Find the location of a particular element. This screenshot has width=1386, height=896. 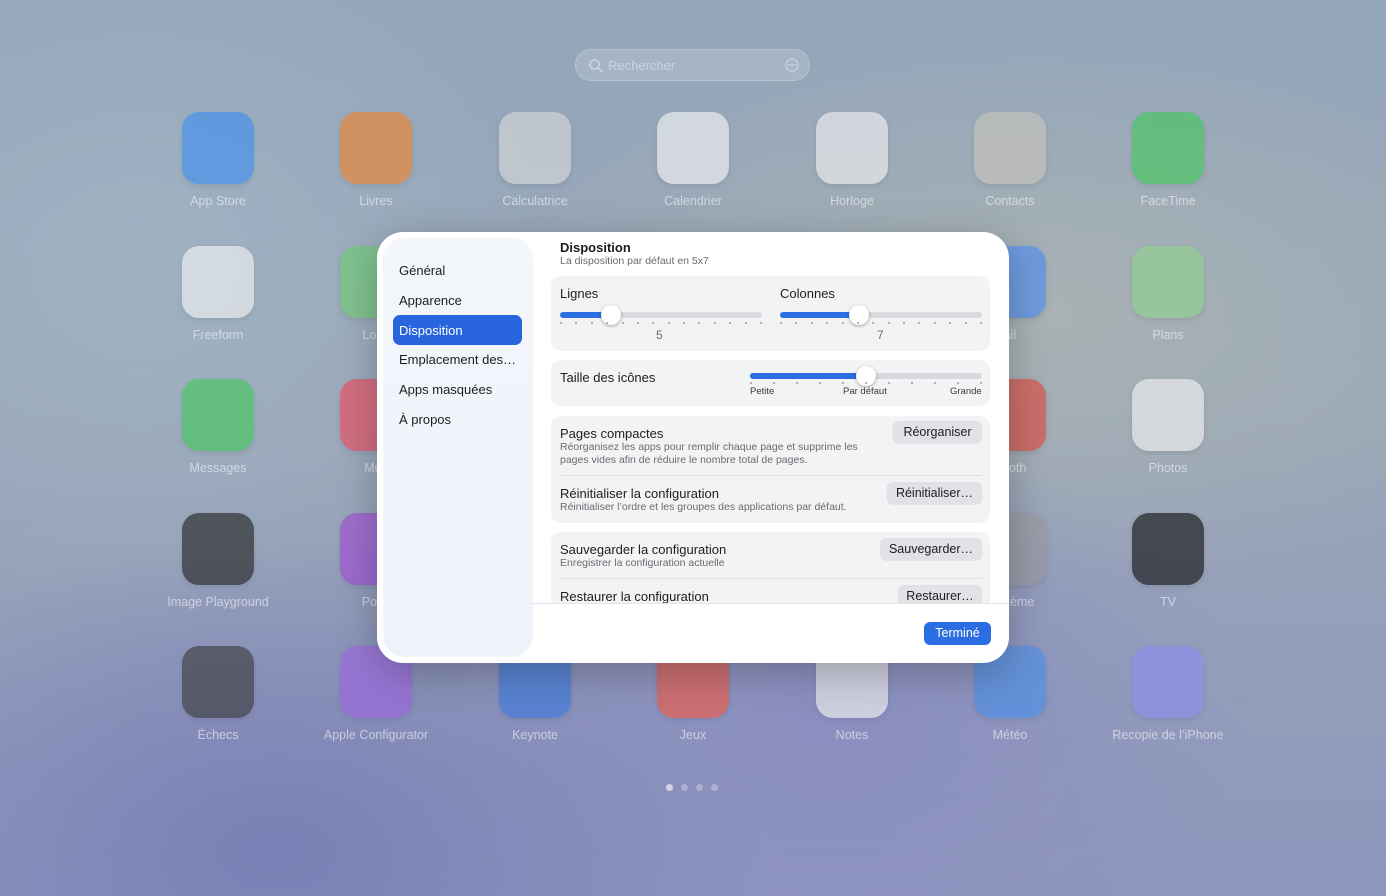

iphone-mirroring-icon is located at coordinates (1168, 682).